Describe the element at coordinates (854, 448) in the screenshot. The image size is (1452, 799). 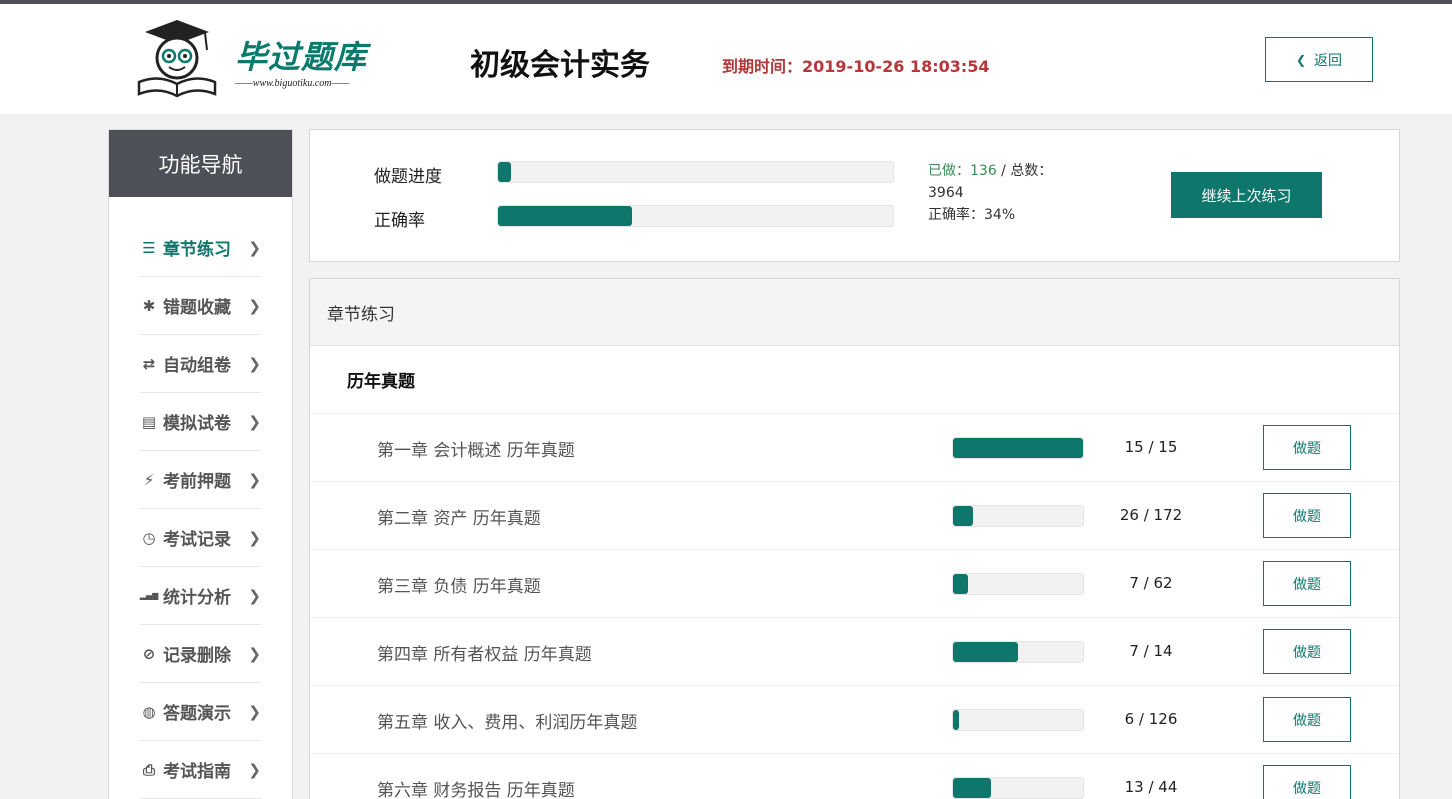
I see `chapter-row: 第一章 会计概述 历年真题 15 / 15 做题` at that location.